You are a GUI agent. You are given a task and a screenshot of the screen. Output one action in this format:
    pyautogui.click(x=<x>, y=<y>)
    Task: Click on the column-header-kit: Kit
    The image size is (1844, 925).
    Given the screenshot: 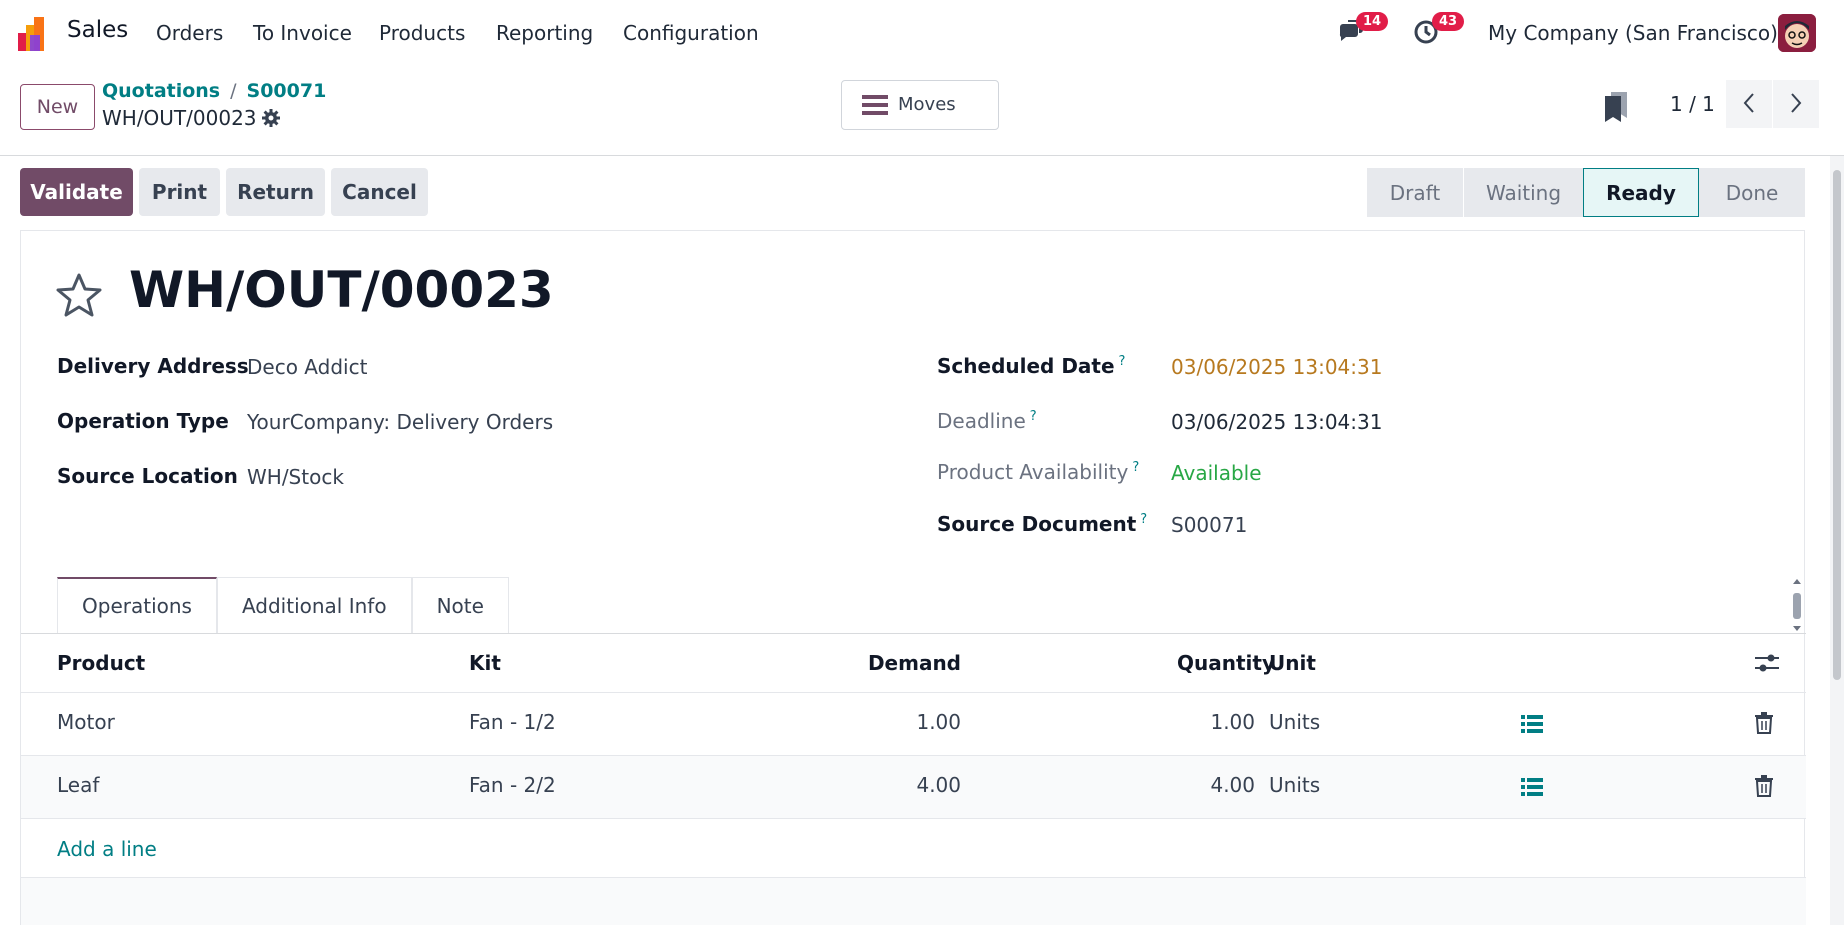 What is the action you would take?
    pyautogui.click(x=485, y=663)
    